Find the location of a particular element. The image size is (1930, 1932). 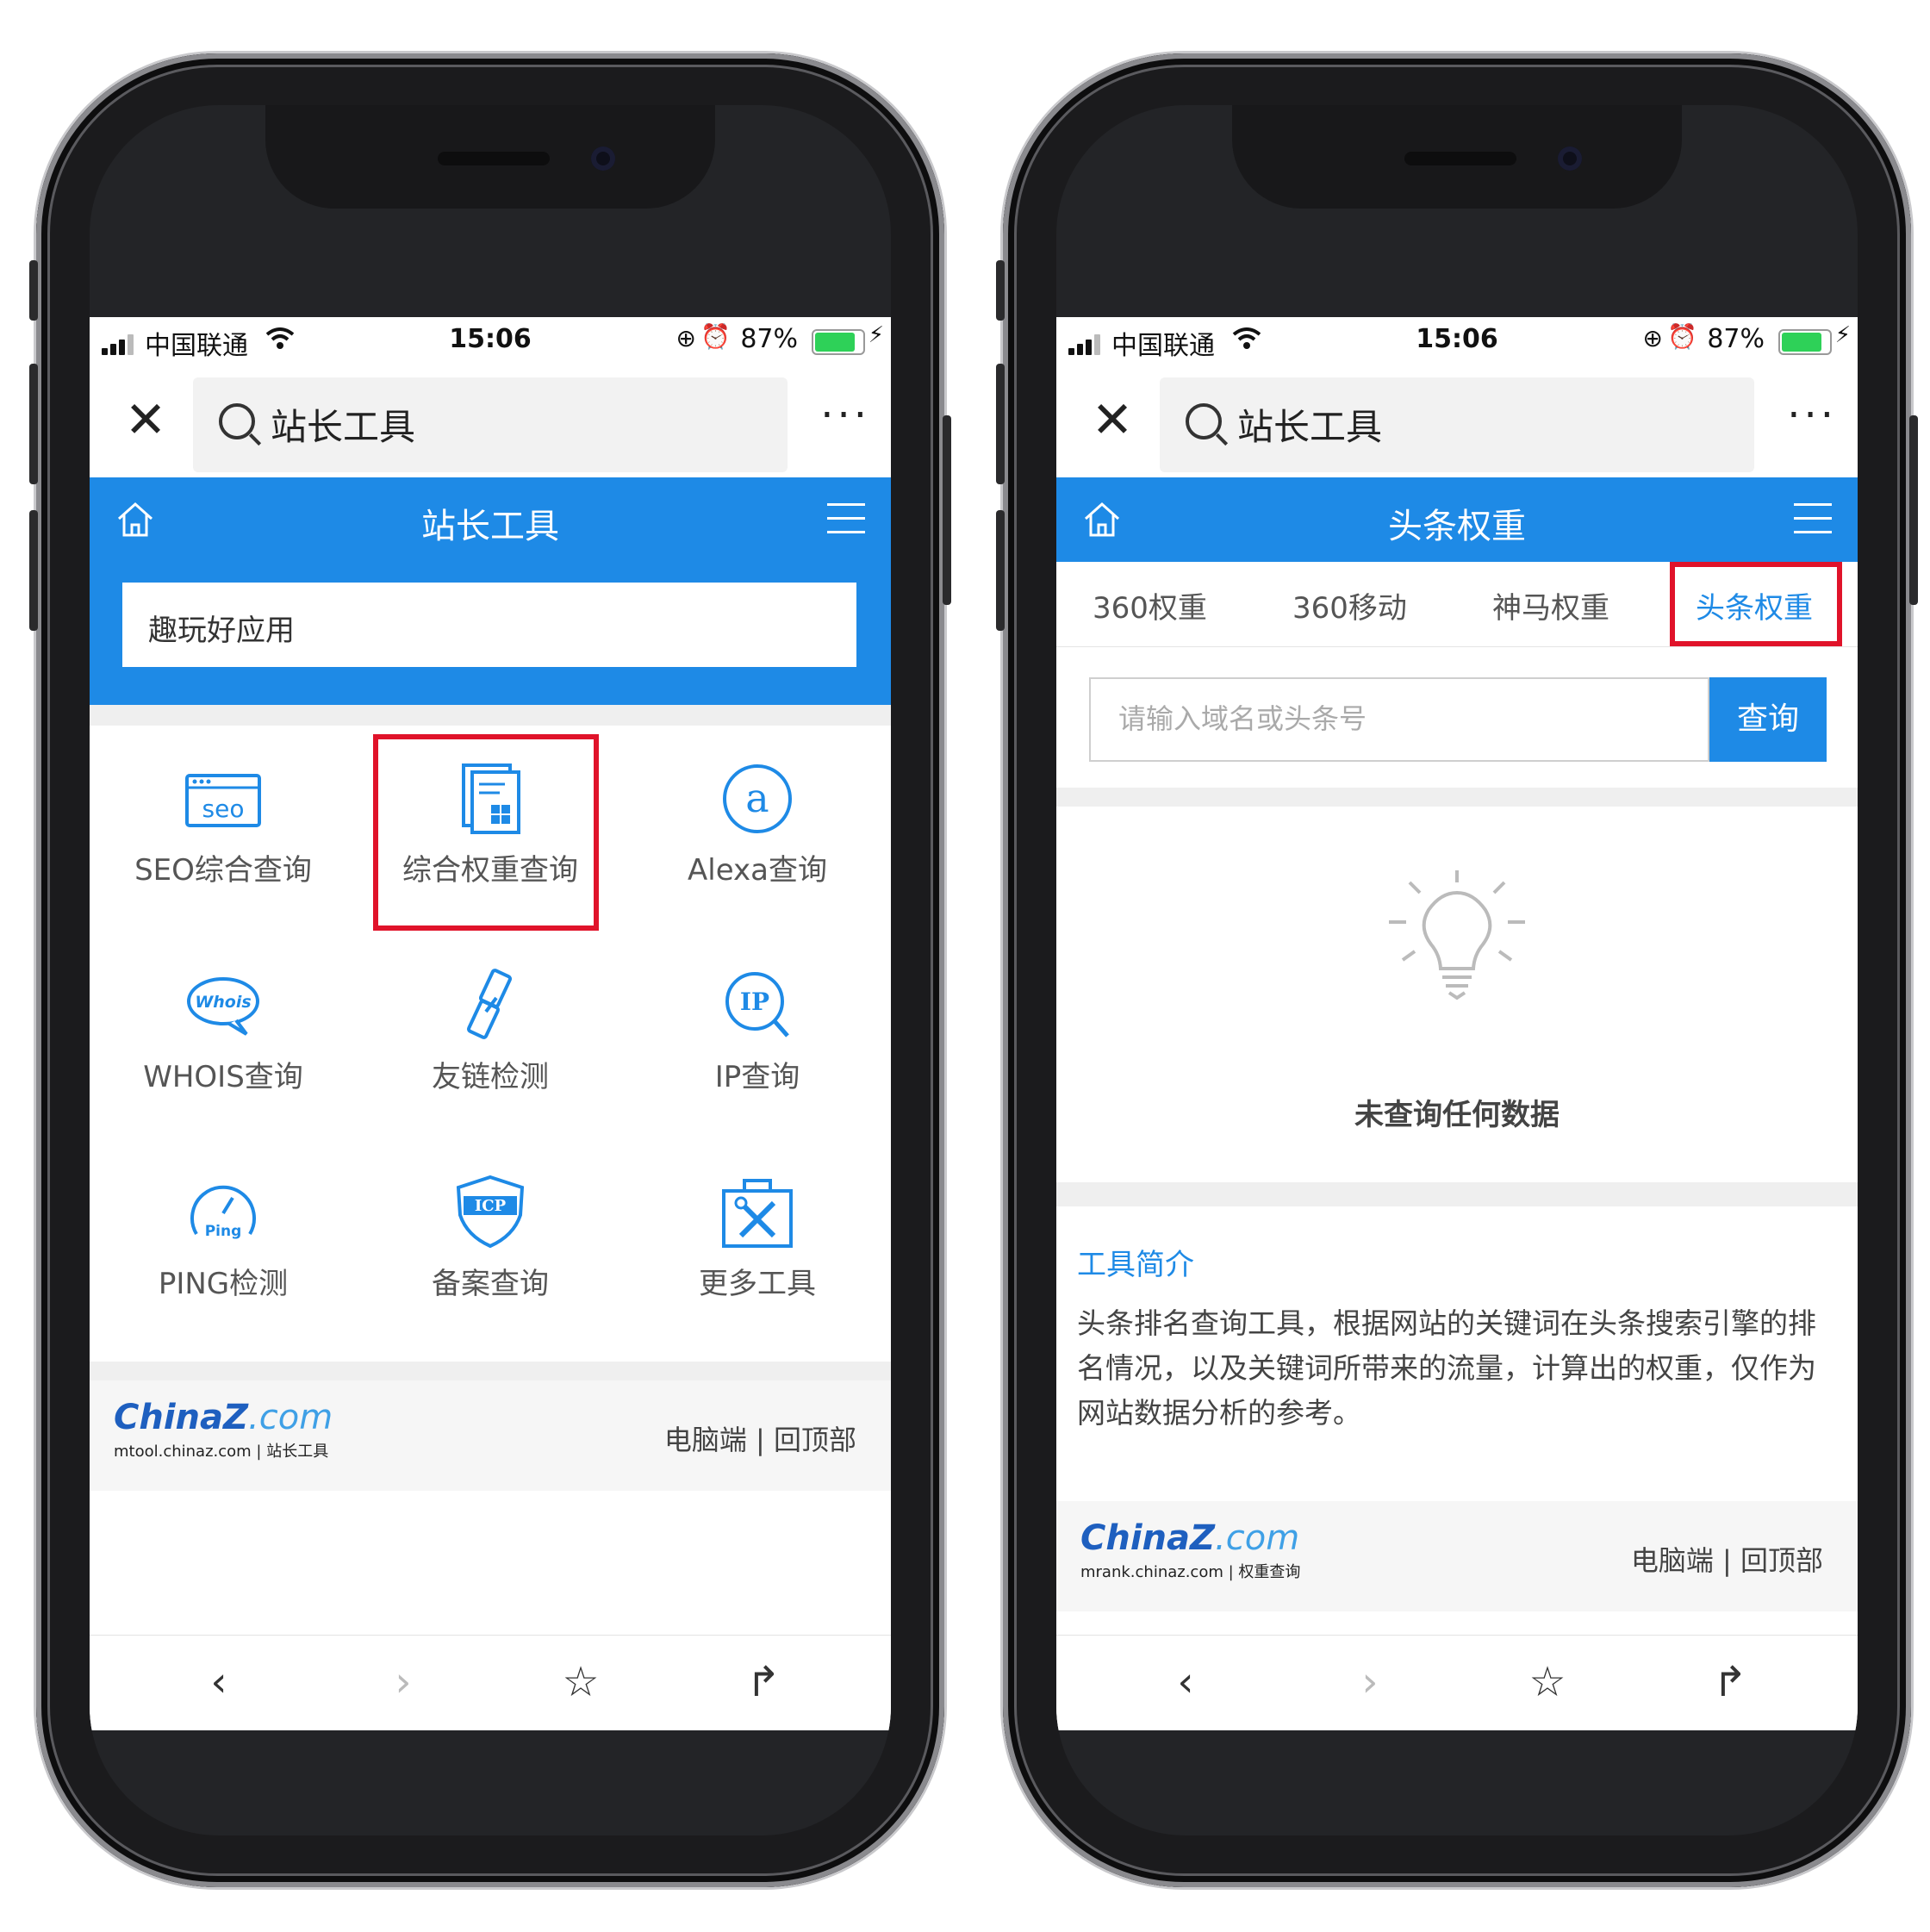

notch is located at coordinates (1457, 157).